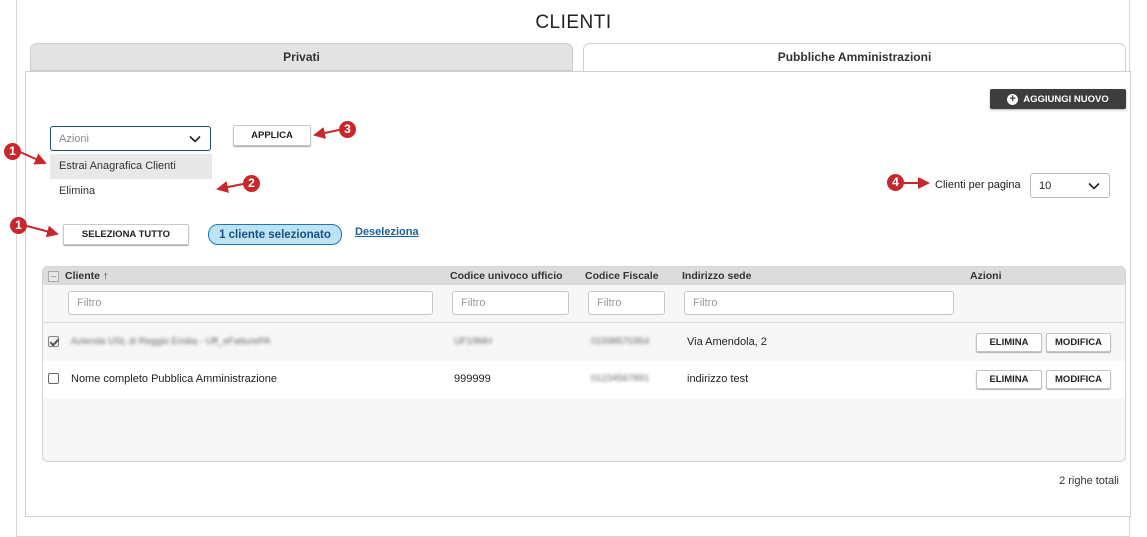 Image resolution: width=1147 pixels, height=537 pixels. Describe the element at coordinates (272, 135) in the screenshot. I see `apply-button: APPLICA` at that location.